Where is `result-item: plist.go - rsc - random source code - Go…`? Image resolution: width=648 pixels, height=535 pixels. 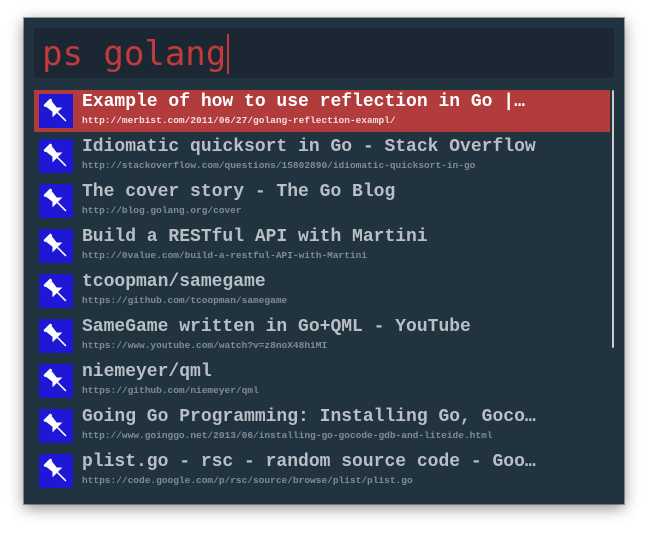 result-item: plist.go - rsc - random source code - Go… is located at coordinates (322, 471).